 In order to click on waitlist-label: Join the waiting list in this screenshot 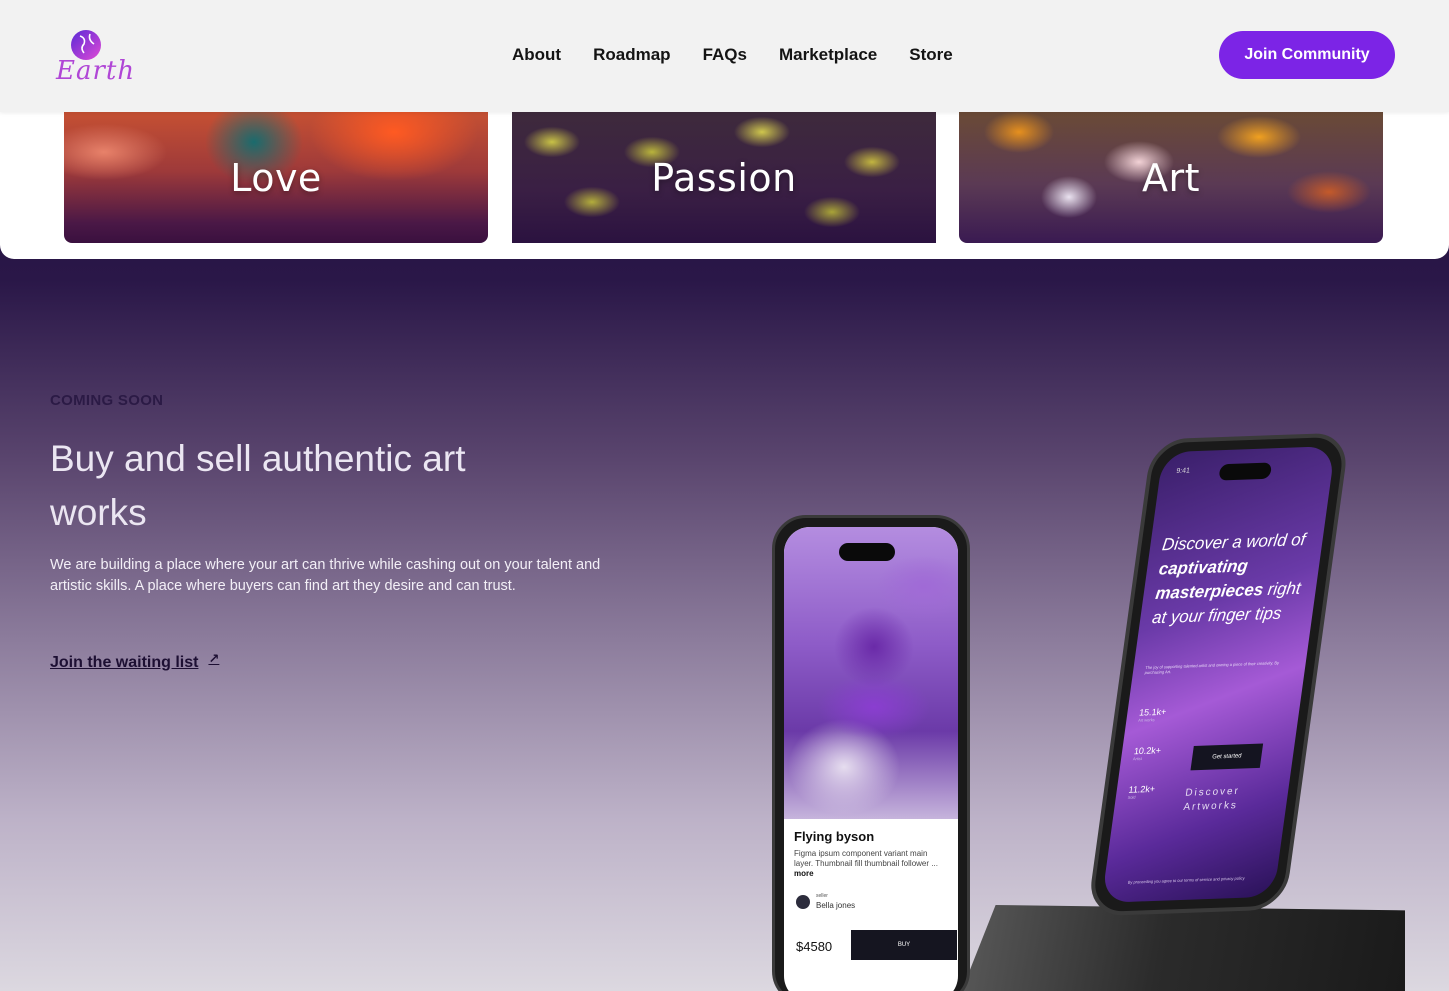, I will do `click(124, 662)`.